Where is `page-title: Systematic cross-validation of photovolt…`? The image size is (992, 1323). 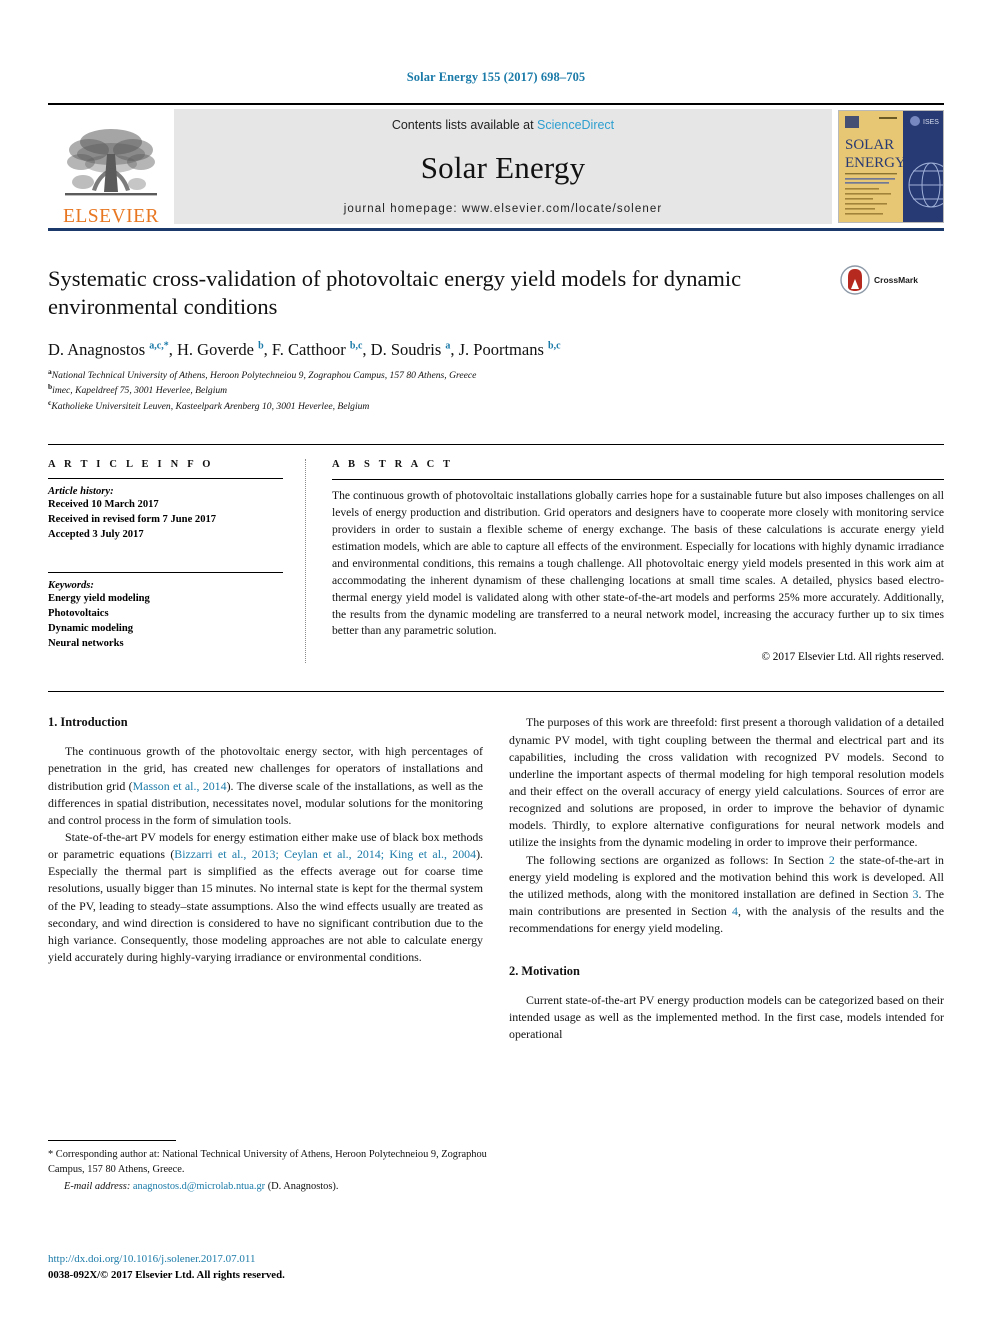
page-title: Systematic cross-validation of photovolt… is located at coordinates (395, 293).